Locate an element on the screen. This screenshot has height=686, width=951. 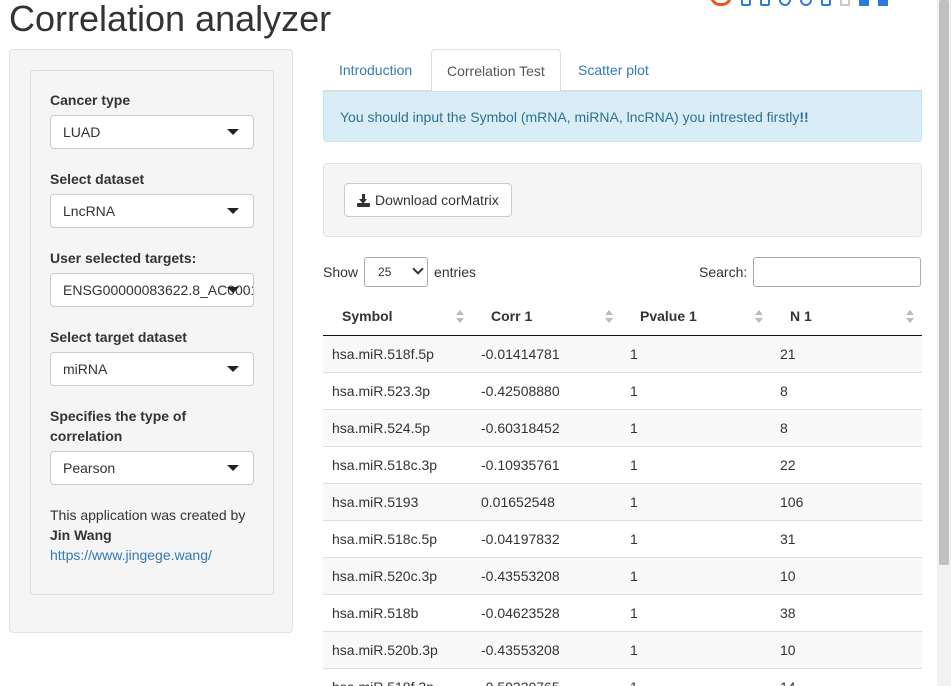
table-cell: 106 is located at coordinates (846, 501).